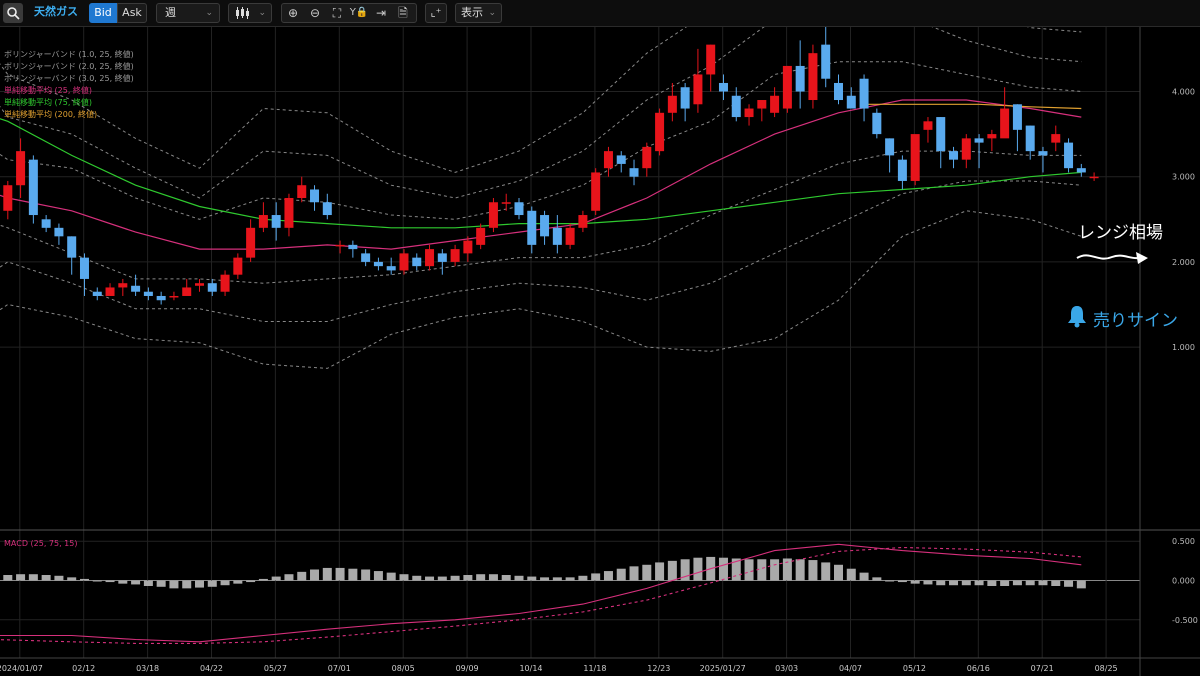 The width and height of the screenshot is (1200, 676). What do you see at coordinates (48, 103) in the screenshot?
I see `legend-sma75: 単純移動平均 (75, 終値)` at bounding box center [48, 103].